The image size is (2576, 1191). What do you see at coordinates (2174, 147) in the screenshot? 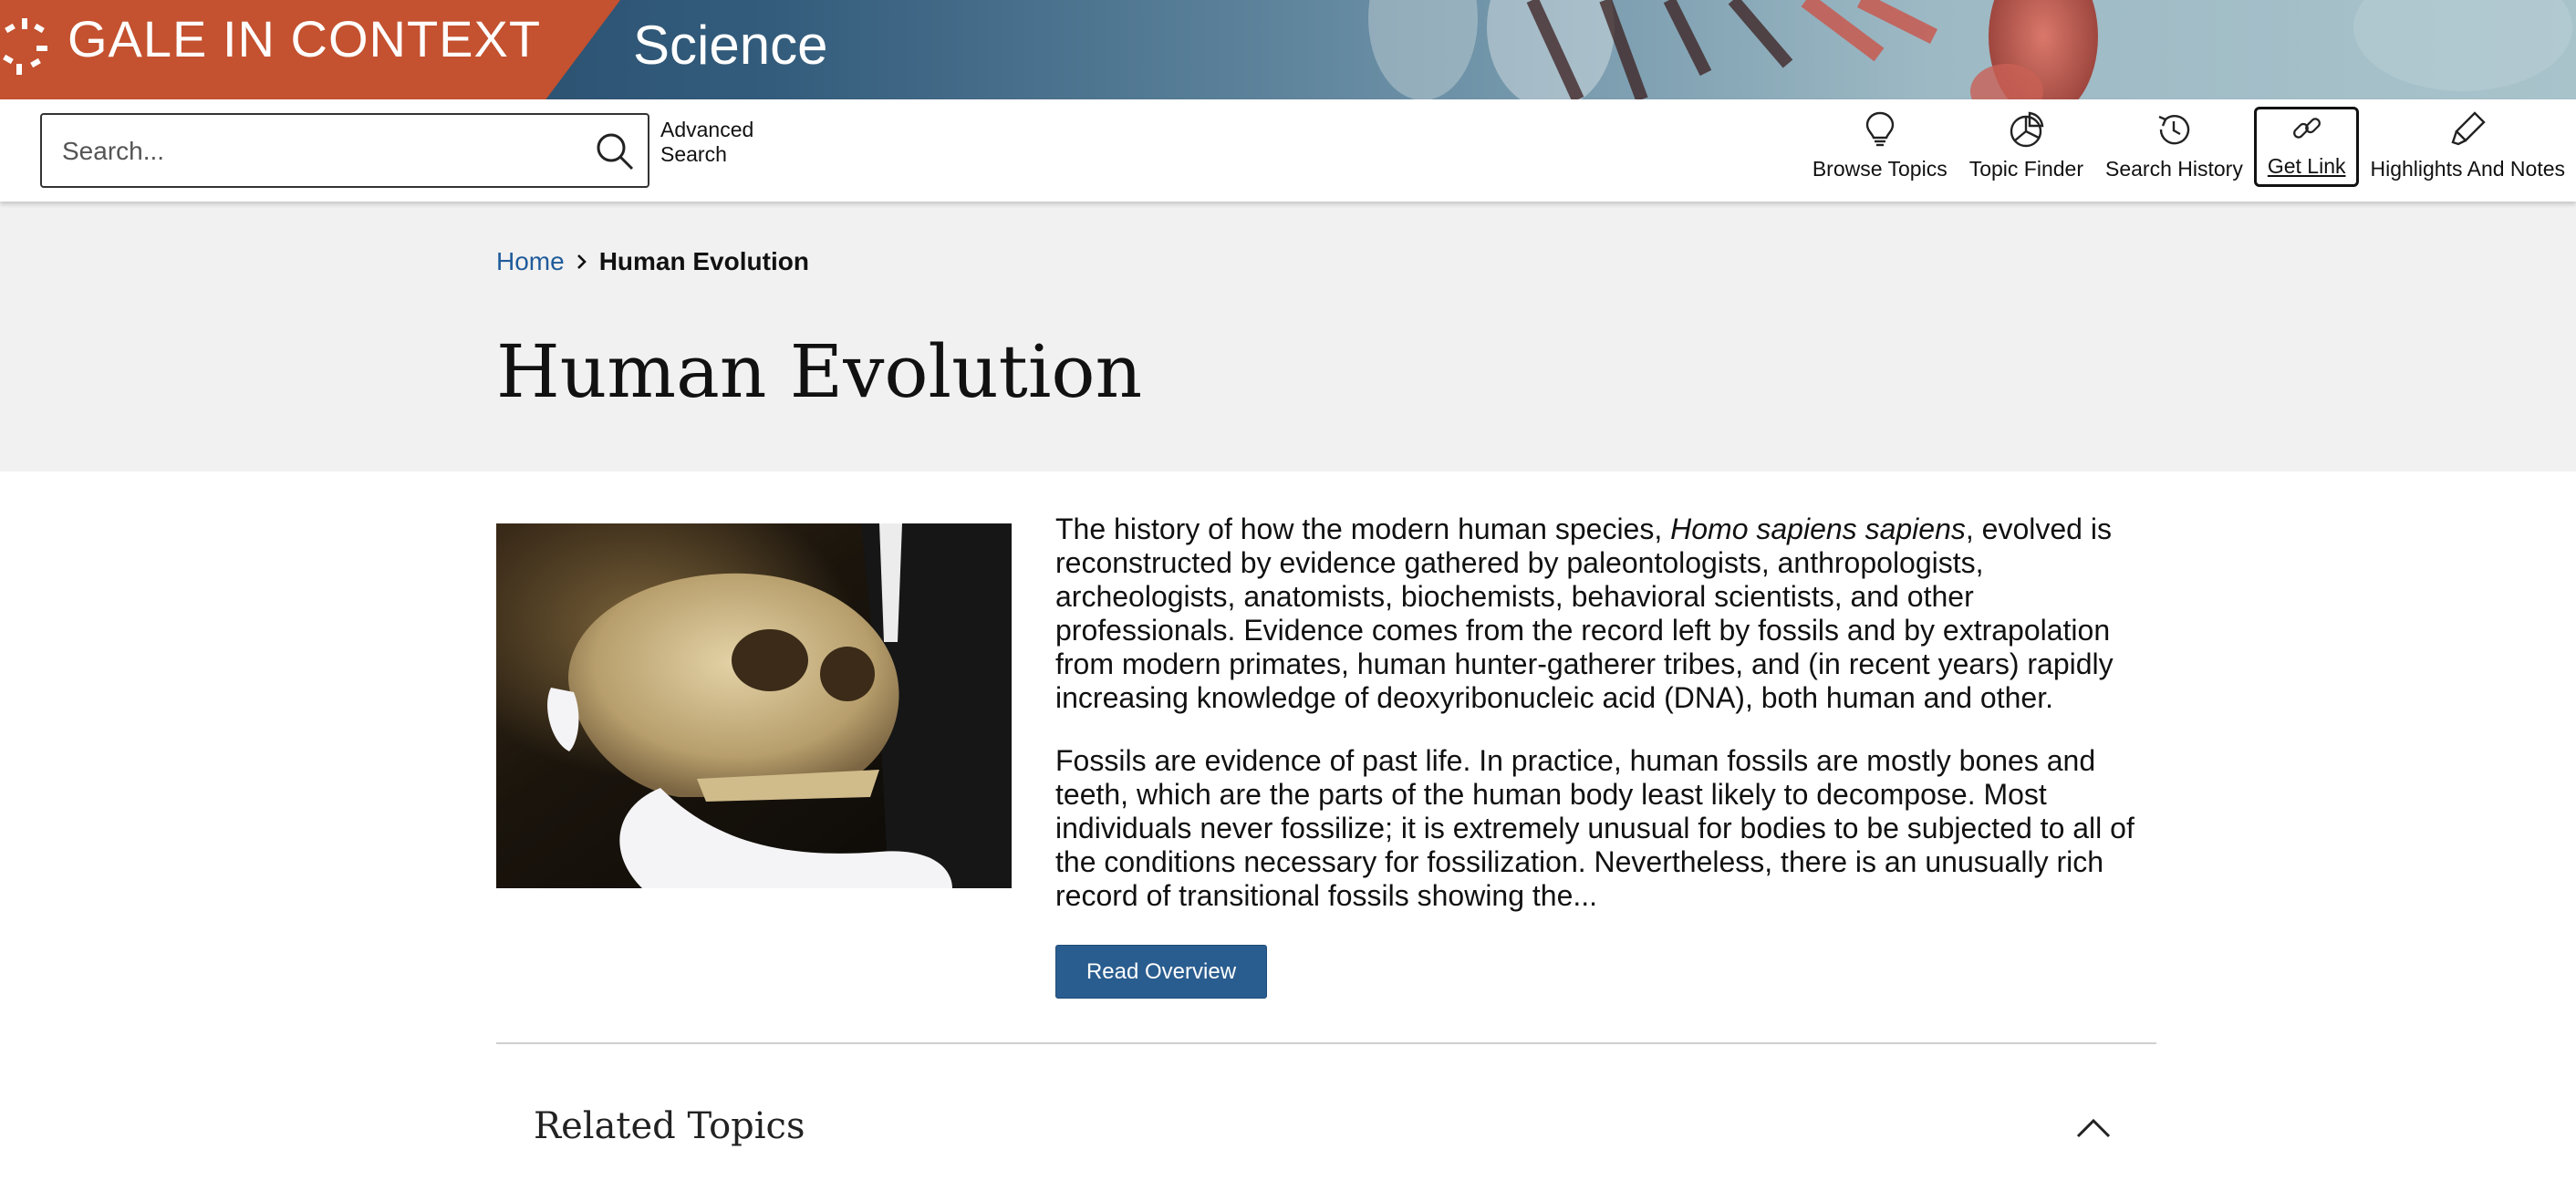
I see `search-history-button: Search History` at bounding box center [2174, 147].